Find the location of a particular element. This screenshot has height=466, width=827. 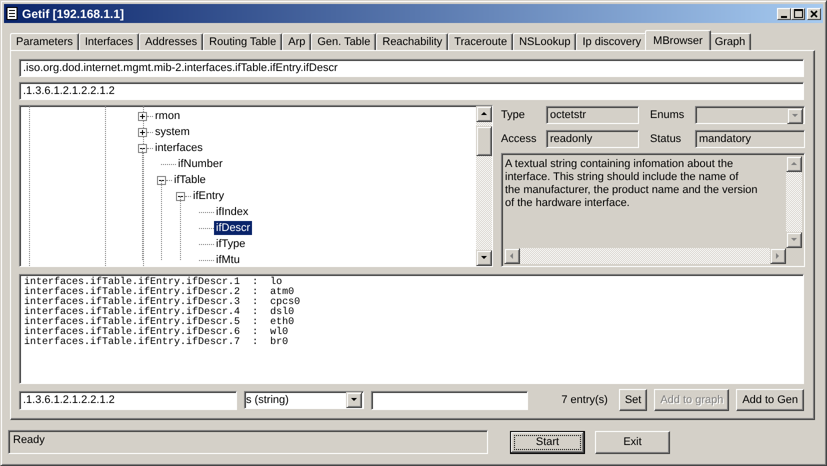

tab: Gen. Table is located at coordinates (343, 41).